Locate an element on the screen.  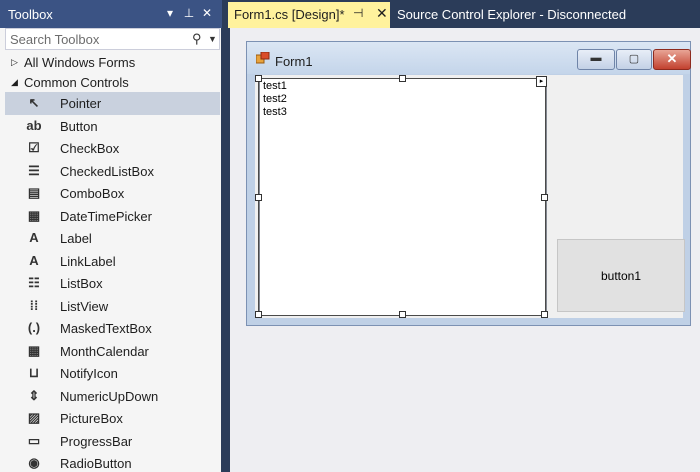
toolbox-item-checkedlistbox: ☰ CheckedListBox is located at coordinates (111, 171).